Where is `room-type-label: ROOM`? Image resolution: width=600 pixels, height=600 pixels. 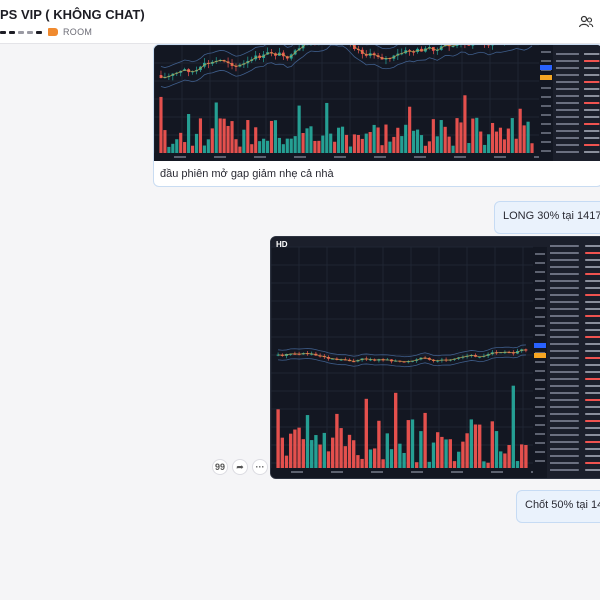 room-type-label: ROOM is located at coordinates (78, 32).